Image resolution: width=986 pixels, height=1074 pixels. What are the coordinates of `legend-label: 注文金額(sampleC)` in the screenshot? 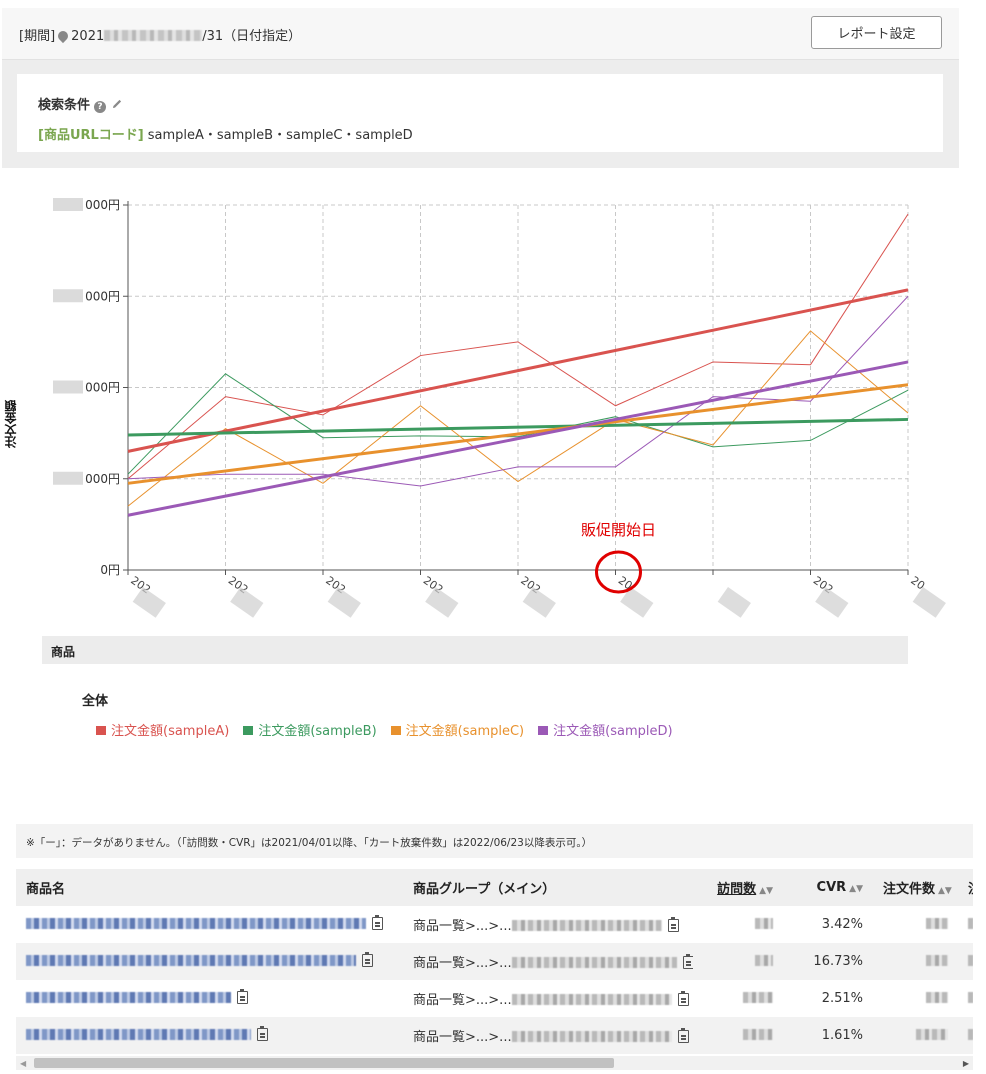 It's located at (465, 731).